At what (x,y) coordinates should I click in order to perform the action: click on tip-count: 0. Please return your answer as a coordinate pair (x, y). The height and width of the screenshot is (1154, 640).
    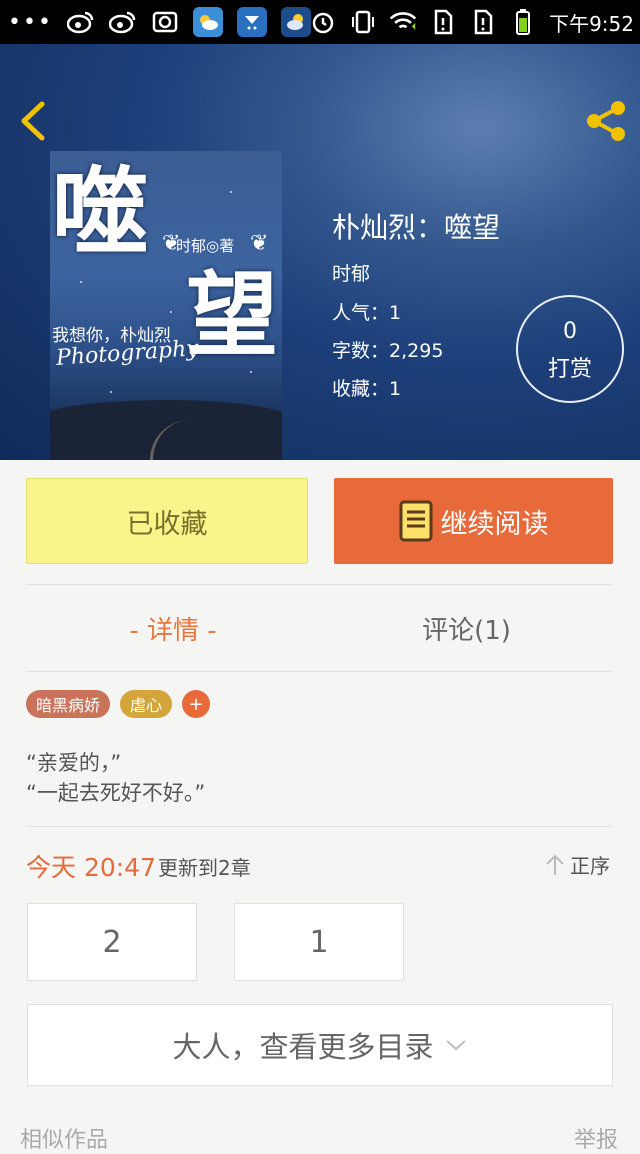
    Looking at the image, I should click on (570, 331).